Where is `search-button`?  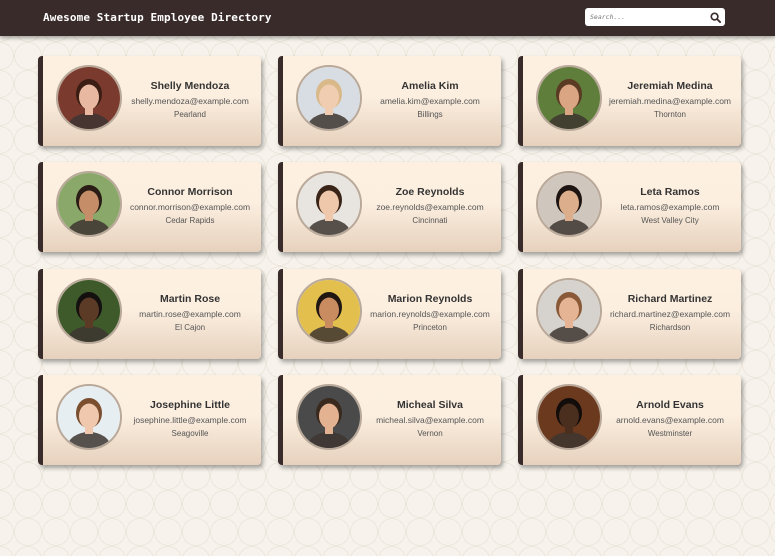 search-button is located at coordinates (715, 17).